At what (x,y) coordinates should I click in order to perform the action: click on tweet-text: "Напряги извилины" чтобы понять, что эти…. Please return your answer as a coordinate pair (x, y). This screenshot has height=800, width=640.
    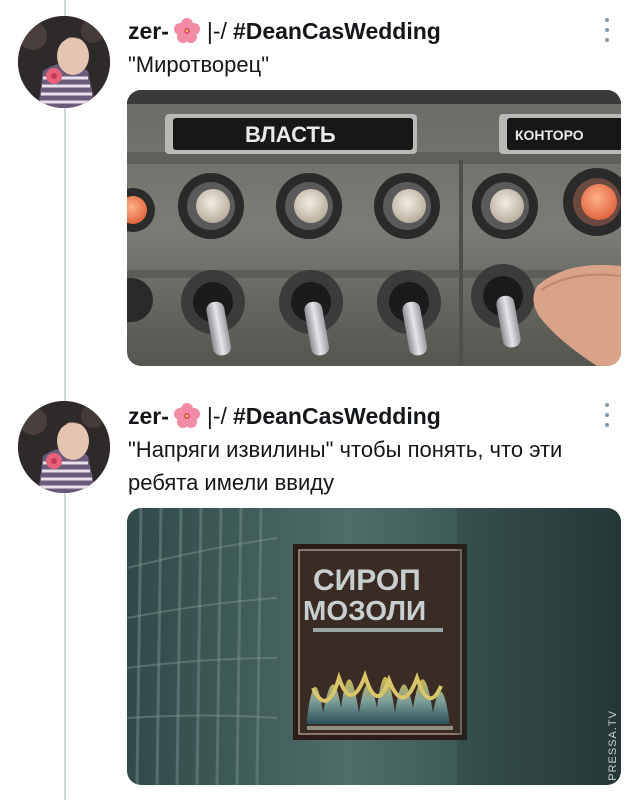
    Looking at the image, I should click on (345, 466).